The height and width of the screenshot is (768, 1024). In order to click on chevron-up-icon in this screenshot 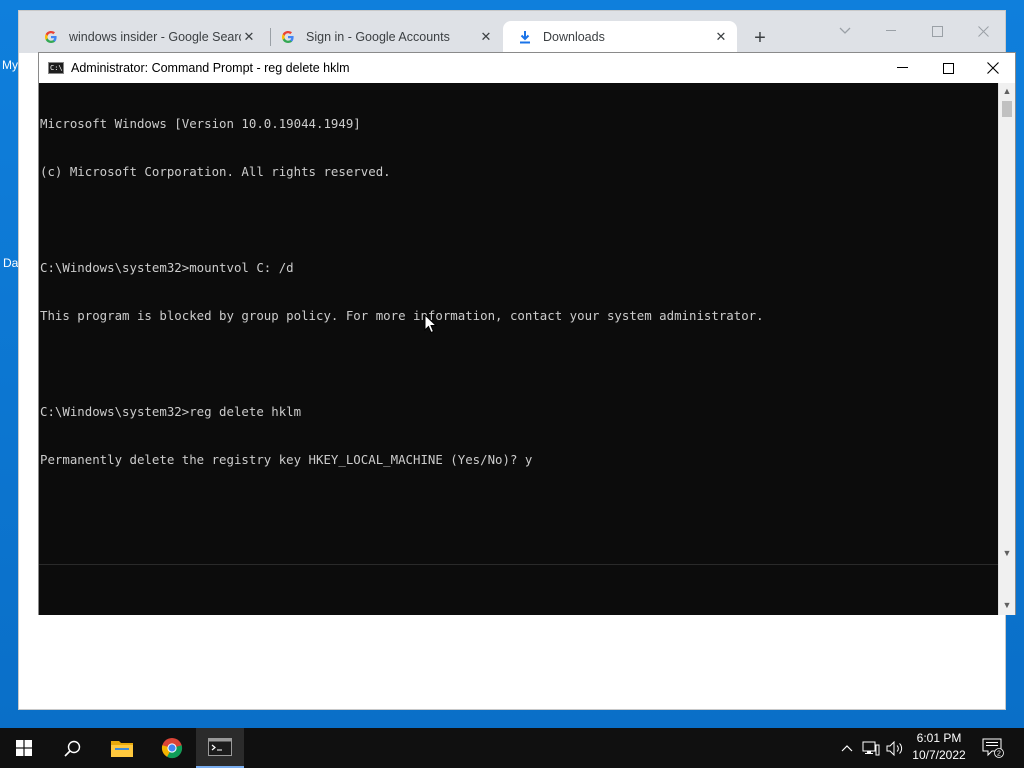, I will do `click(847, 748)`.